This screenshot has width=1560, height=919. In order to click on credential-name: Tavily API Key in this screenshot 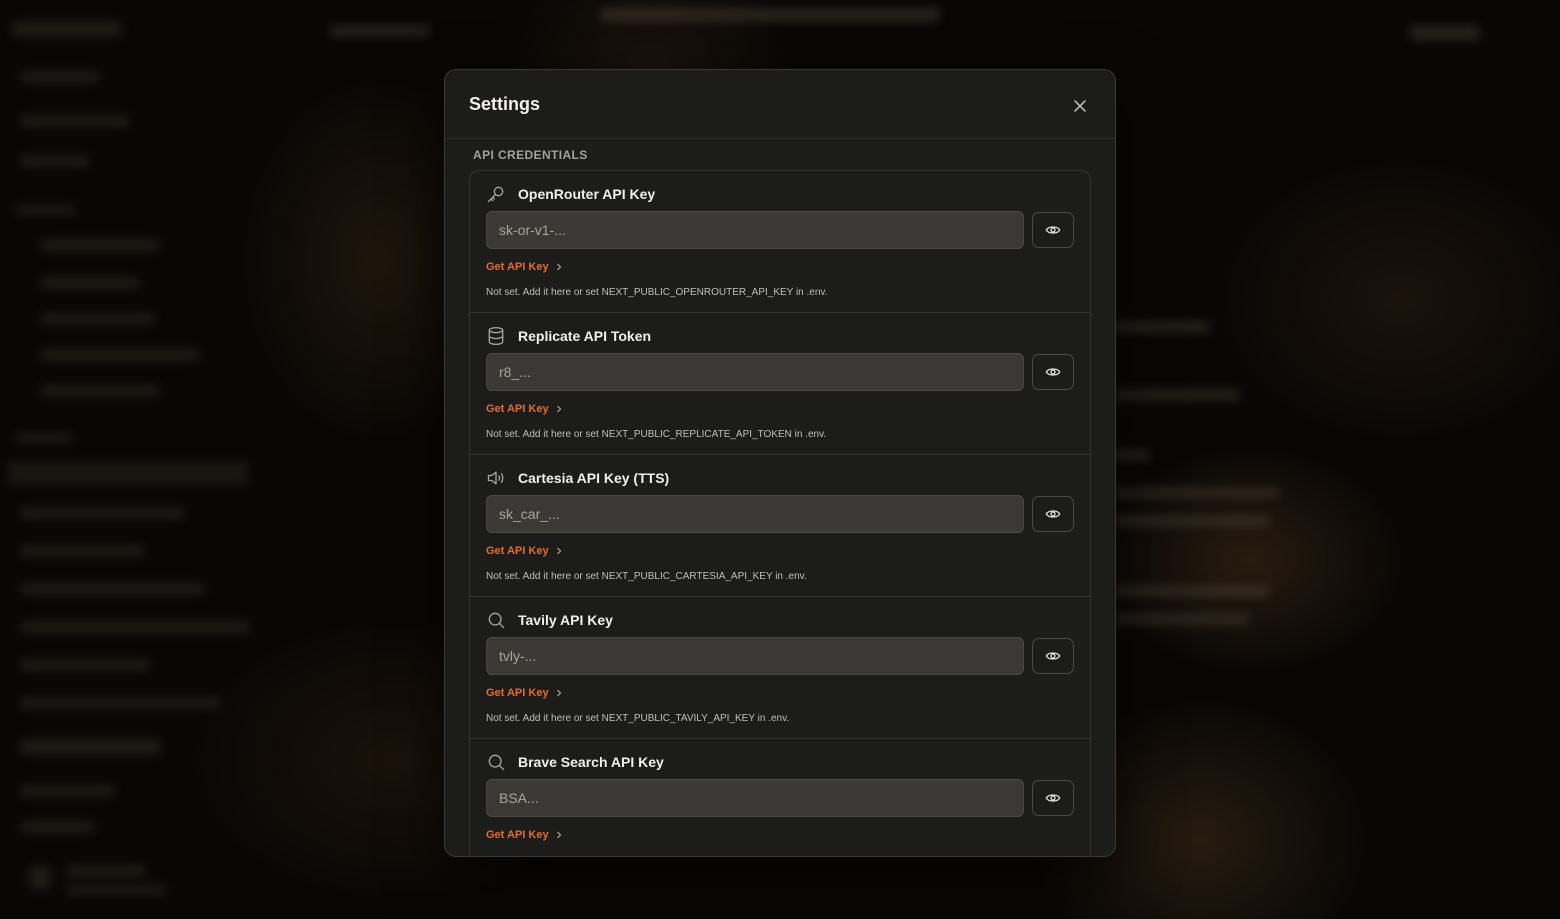, I will do `click(565, 620)`.